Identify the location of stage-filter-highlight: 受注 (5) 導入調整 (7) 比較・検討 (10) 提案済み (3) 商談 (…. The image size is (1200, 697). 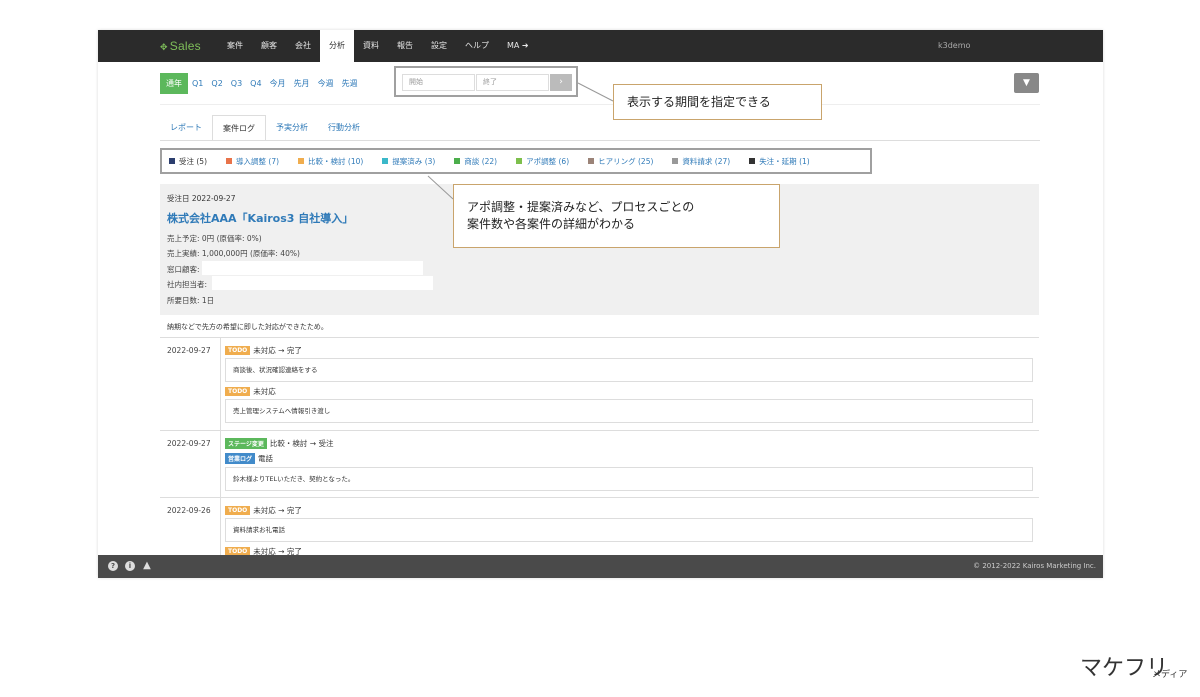
(516, 161).